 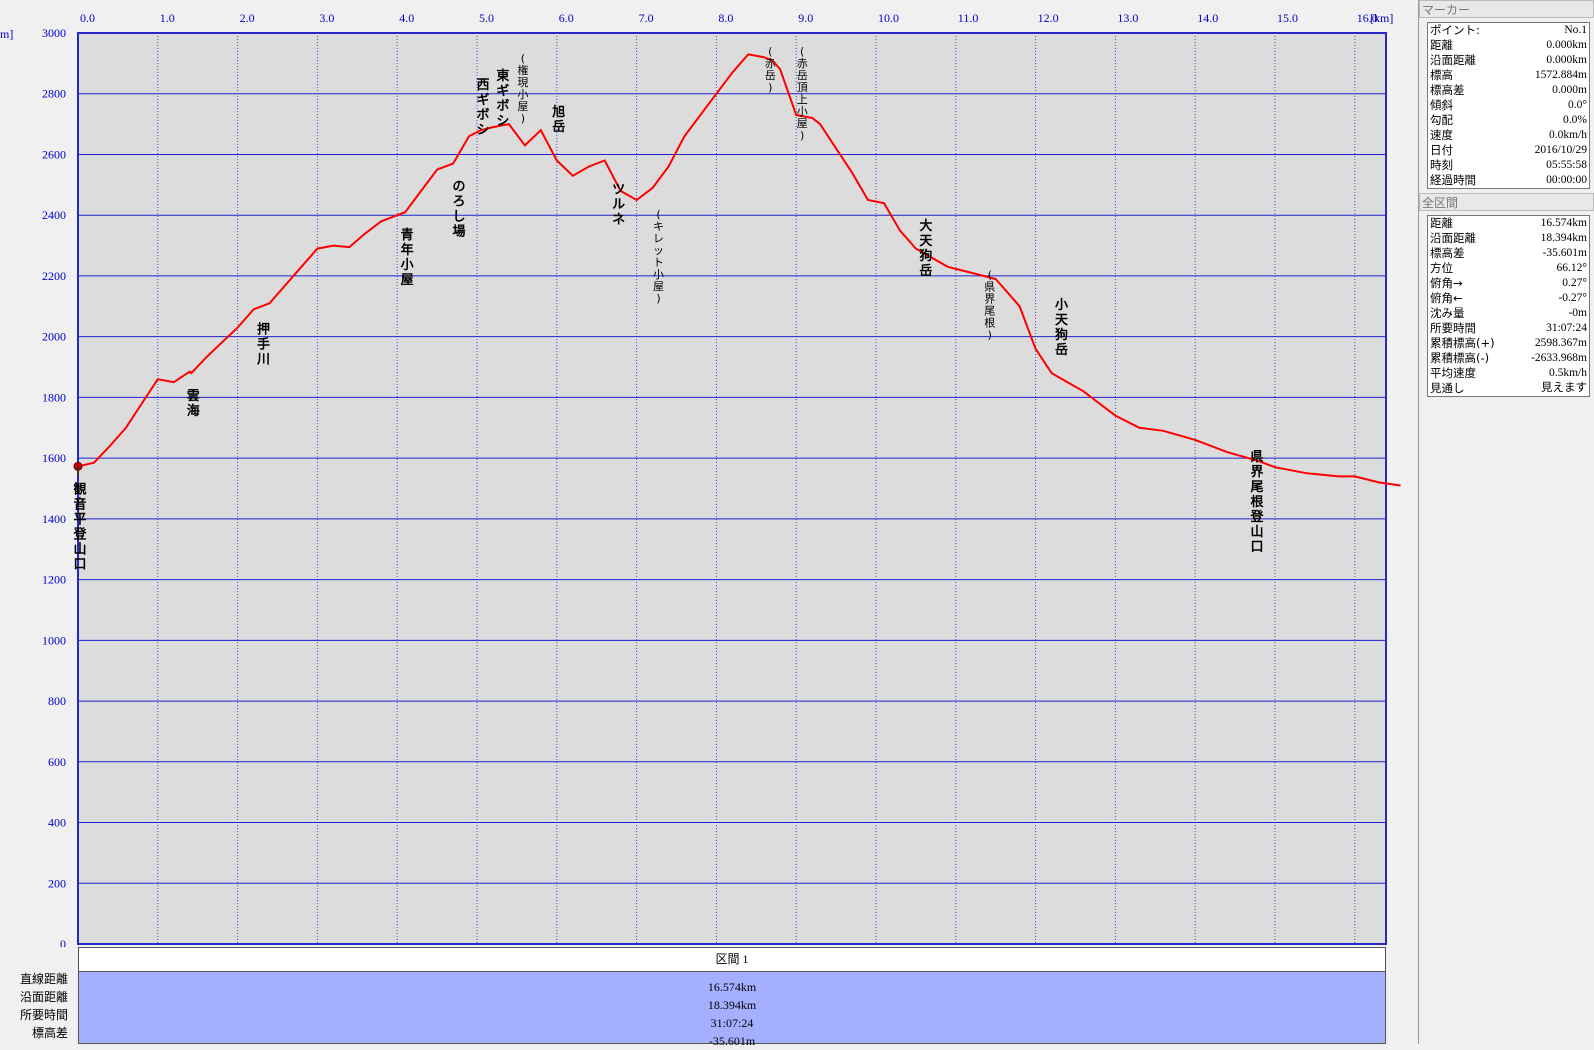 What do you see at coordinates (566, 18) in the screenshot?
I see `x-tick-label: 6.0` at bounding box center [566, 18].